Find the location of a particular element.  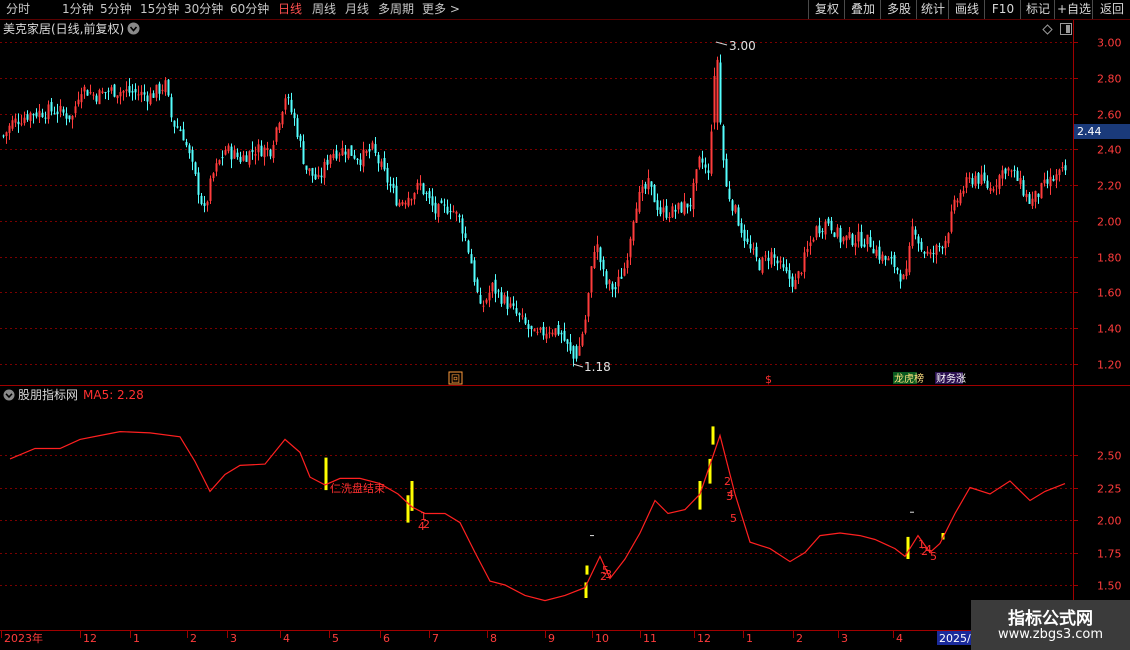

event-marker-dragon: 龙虎榜 is located at coordinates (909, 378).